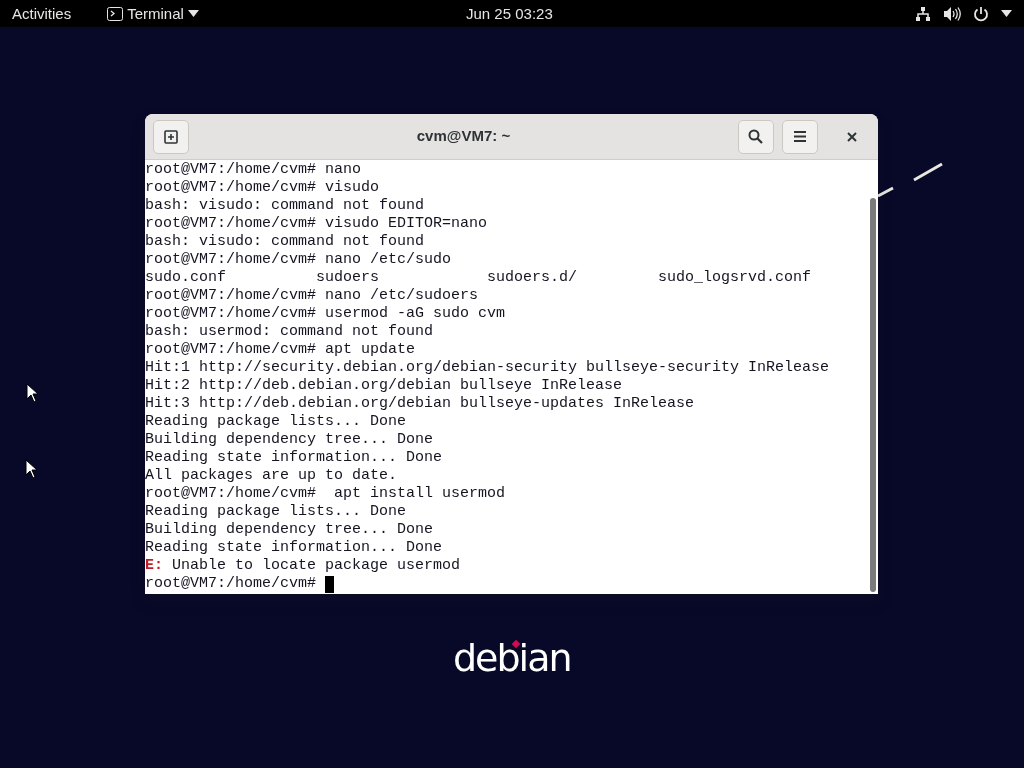 This screenshot has width=1024, height=768. Describe the element at coordinates (312, 296) in the screenshot. I see `terminal-line: root@VM7:/home/cvm# nano /etc/sudoers` at that location.